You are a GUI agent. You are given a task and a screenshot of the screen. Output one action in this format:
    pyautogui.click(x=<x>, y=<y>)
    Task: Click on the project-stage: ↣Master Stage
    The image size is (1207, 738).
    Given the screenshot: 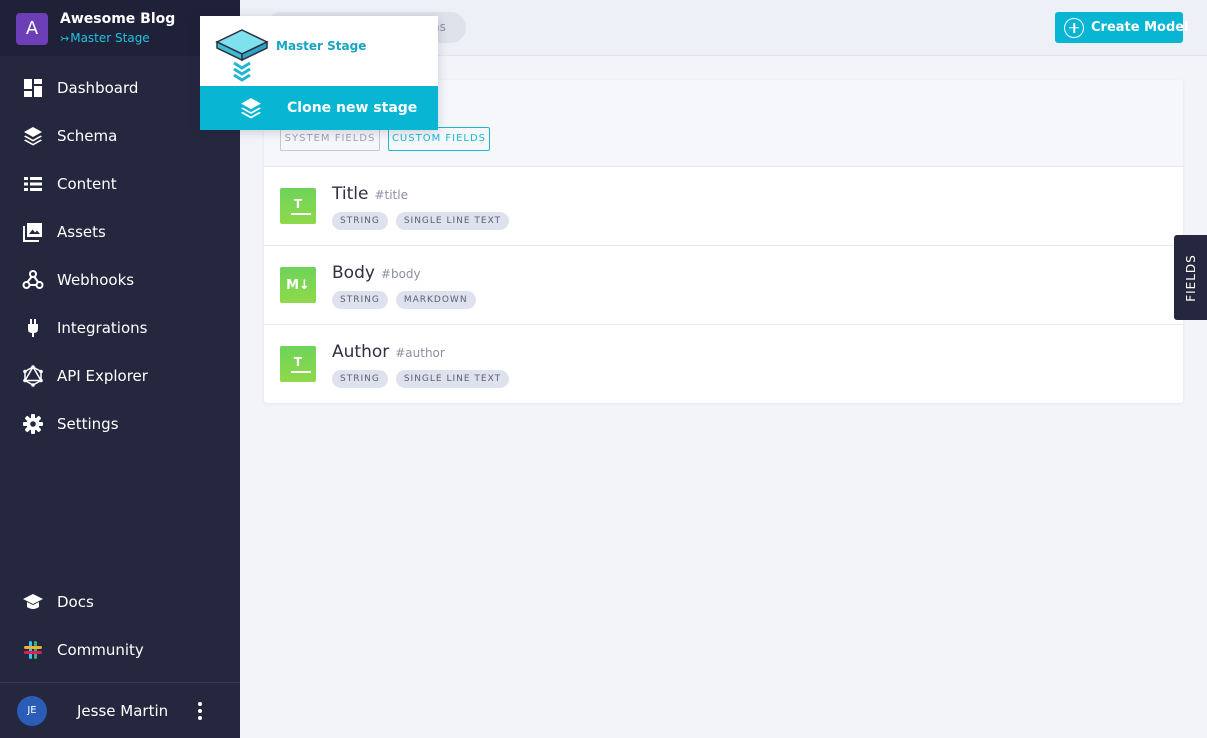 What is the action you would take?
    pyautogui.click(x=105, y=38)
    